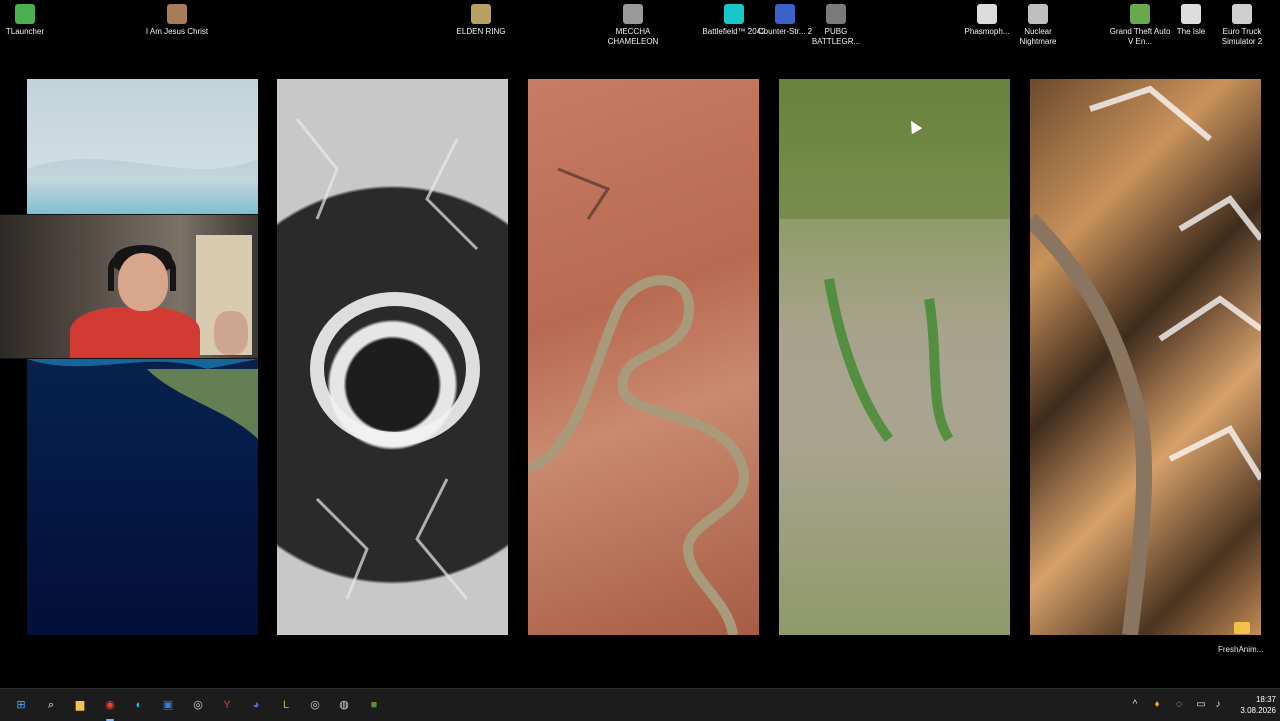  I want to click on clock: 18:37 3.08.2026, so click(1253, 705).